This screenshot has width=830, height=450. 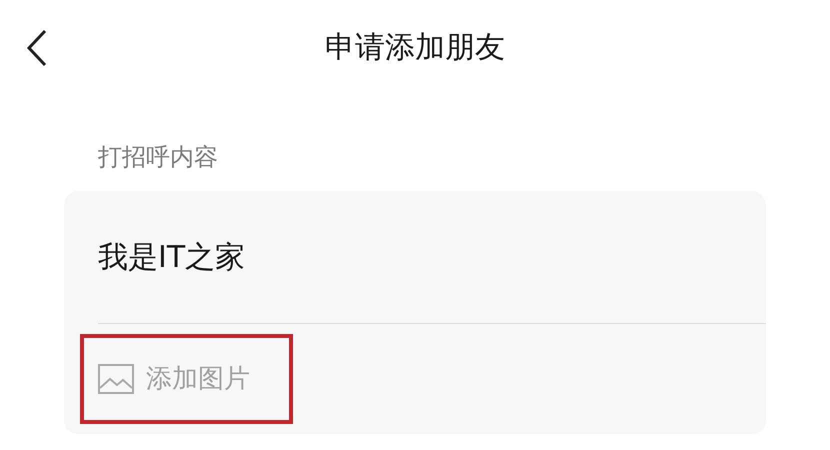 What do you see at coordinates (37, 48) in the screenshot?
I see `back-icon` at bounding box center [37, 48].